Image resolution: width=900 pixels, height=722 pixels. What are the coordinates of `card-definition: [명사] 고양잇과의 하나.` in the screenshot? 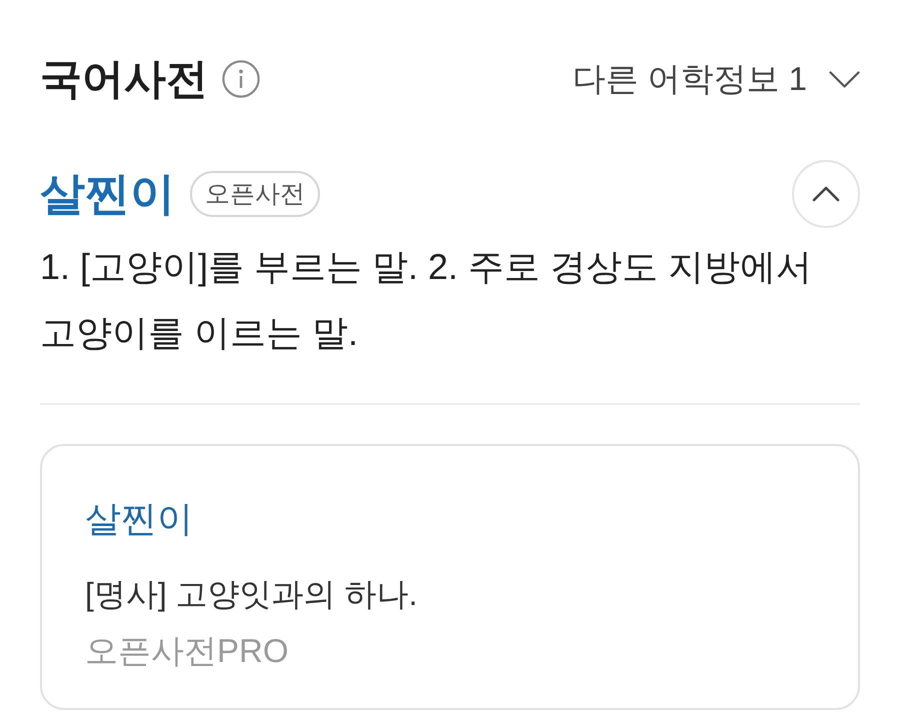 It's located at (251, 594).